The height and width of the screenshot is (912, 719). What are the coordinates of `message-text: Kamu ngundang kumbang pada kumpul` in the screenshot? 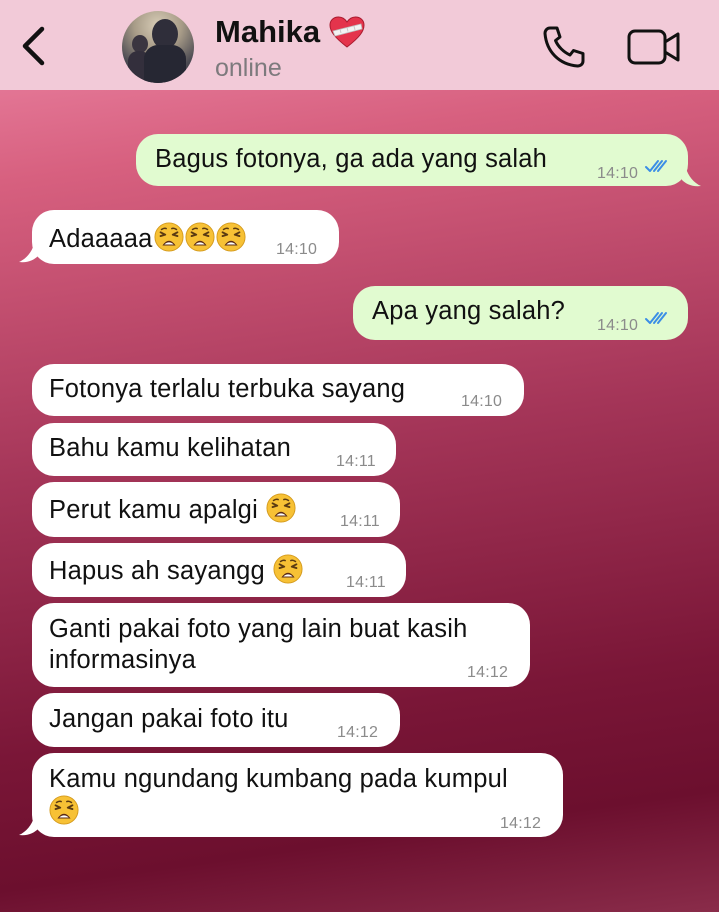 It's located at (278, 779).